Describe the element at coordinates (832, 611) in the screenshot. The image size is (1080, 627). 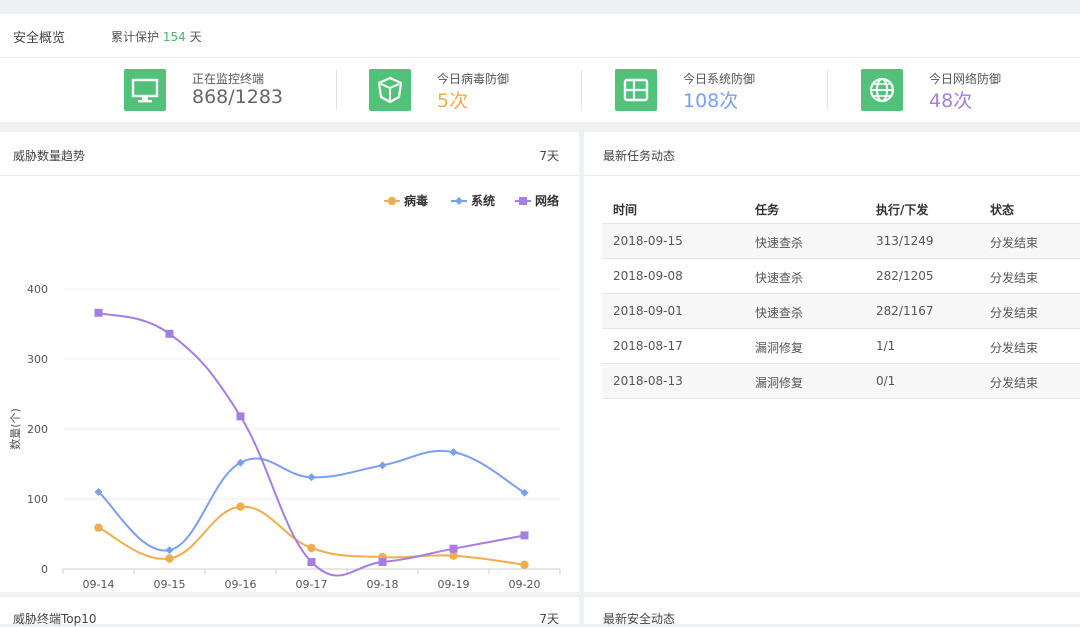
I see `security-events-panel: 最新安全动态` at that location.